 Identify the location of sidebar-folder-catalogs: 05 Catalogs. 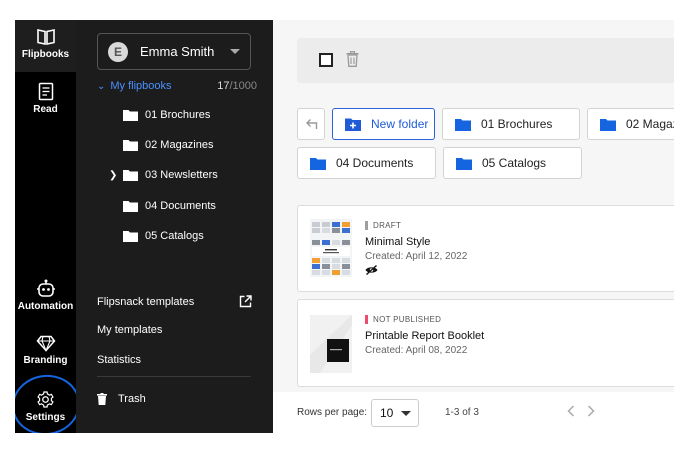
(163, 236).